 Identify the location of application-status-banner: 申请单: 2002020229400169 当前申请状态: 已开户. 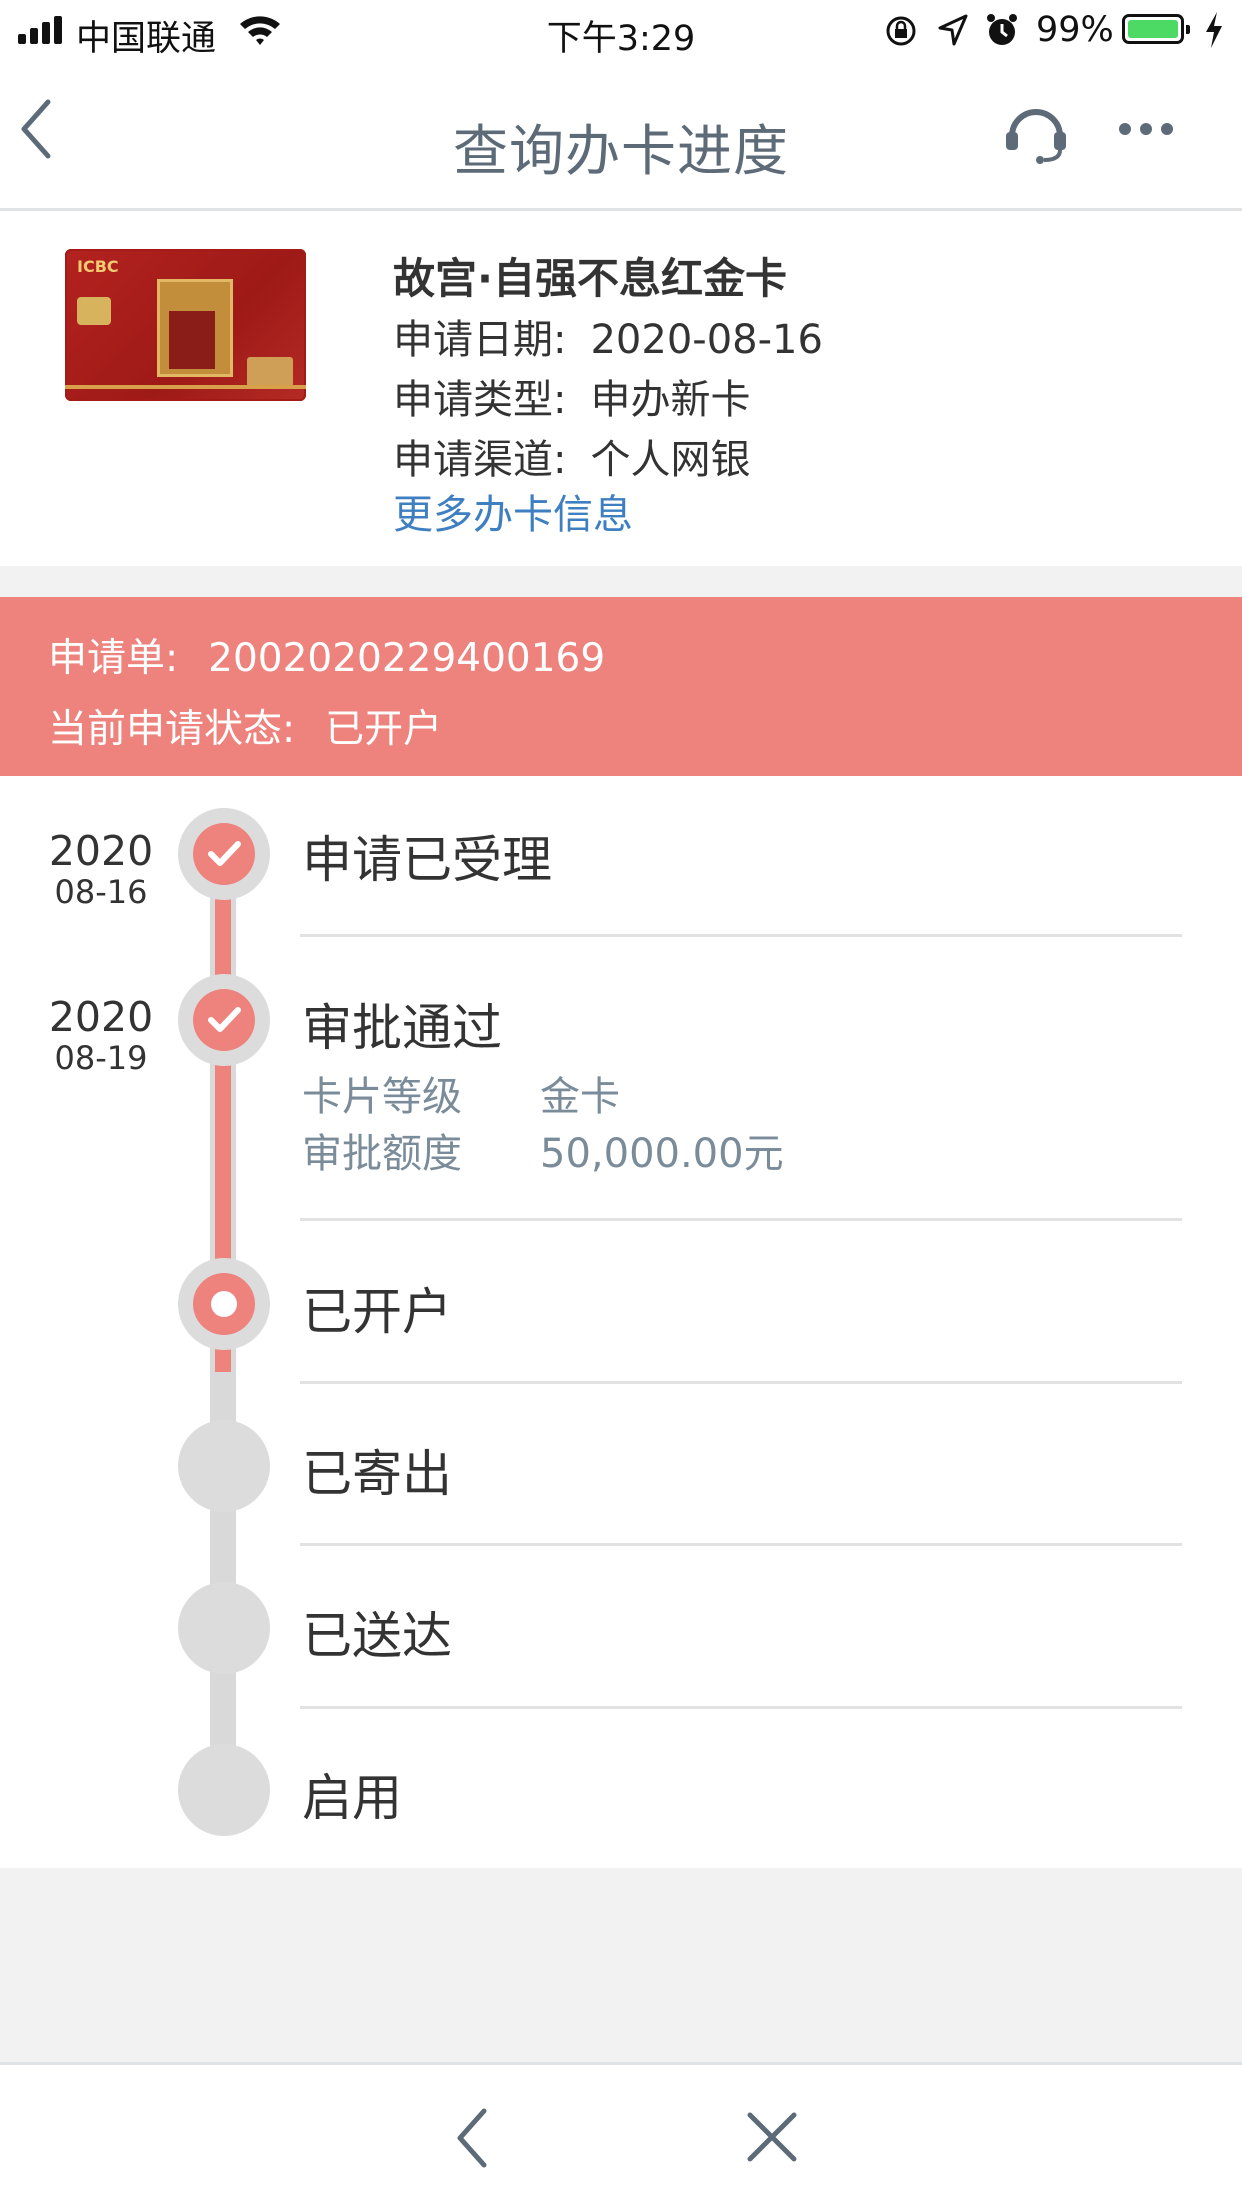
(621, 686).